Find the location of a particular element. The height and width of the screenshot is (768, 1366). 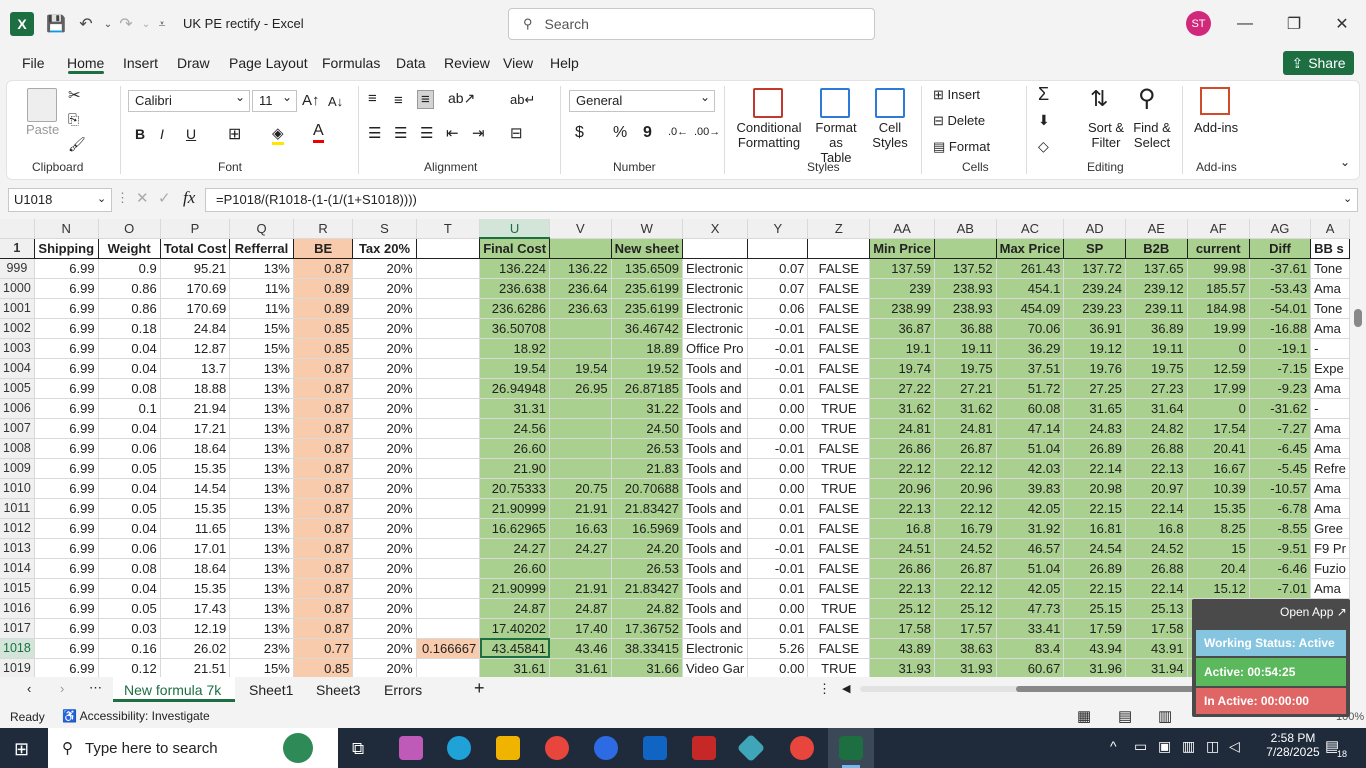

column-header: AB is located at coordinates (965, 229).